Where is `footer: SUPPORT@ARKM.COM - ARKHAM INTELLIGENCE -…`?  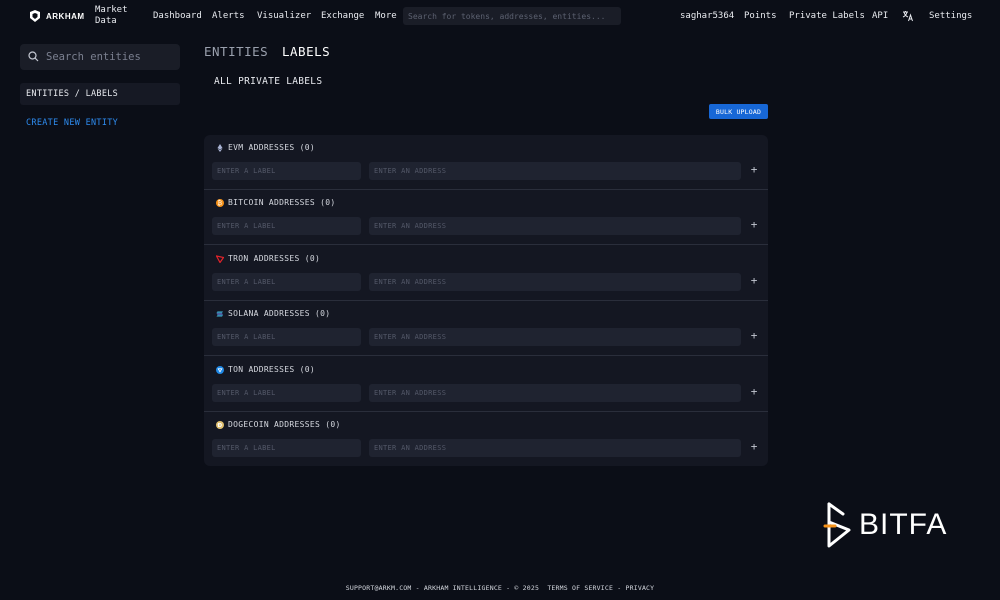
footer: SUPPORT@ARKM.COM - ARKHAM INTELLIGENCE -… is located at coordinates (500, 588).